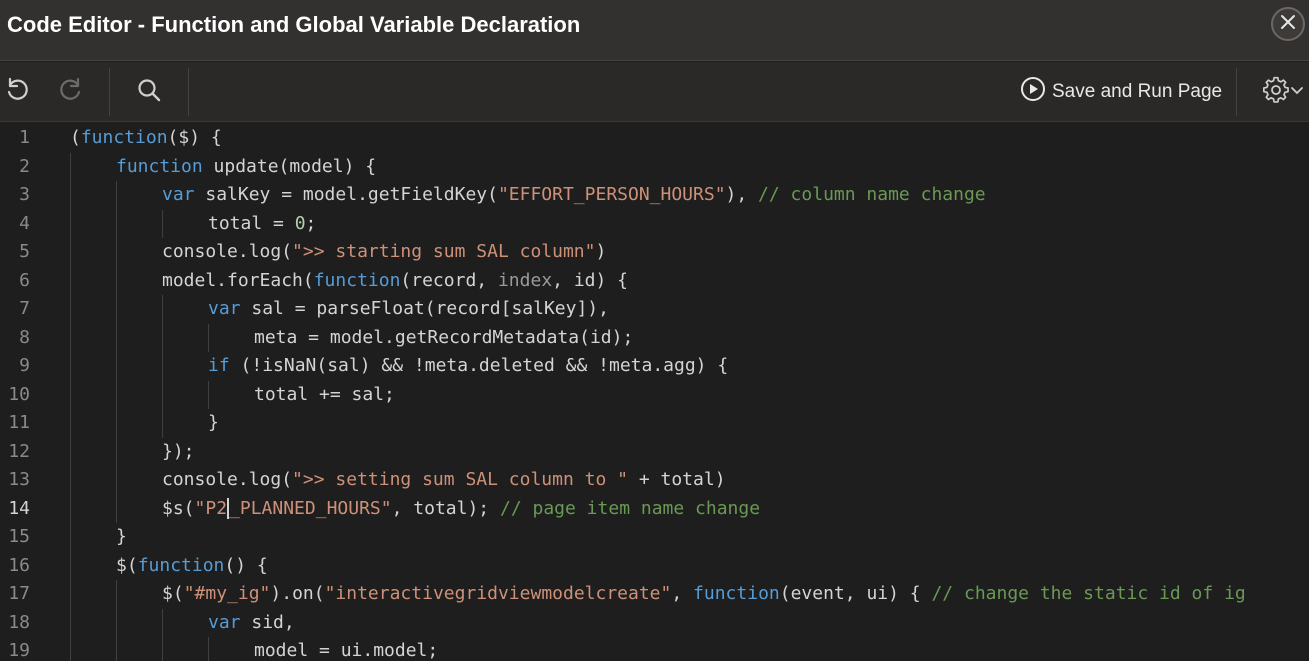 The height and width of the screenshot is (661, 1309). What do you see at coordinates (71, 92) in the screenshot?
I see `redo-button` at bounding box center [71, 92].